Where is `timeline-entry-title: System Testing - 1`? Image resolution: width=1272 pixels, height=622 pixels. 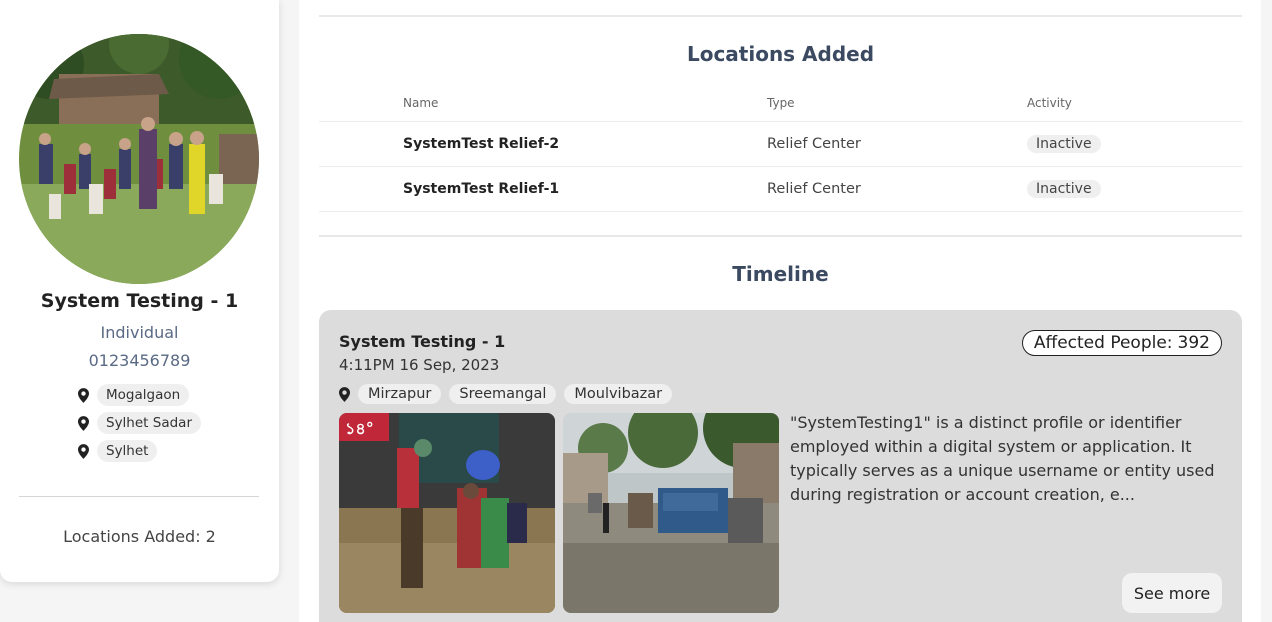
timeline-entry-title: System Testing - 1 is located at coordinates (422, 341).